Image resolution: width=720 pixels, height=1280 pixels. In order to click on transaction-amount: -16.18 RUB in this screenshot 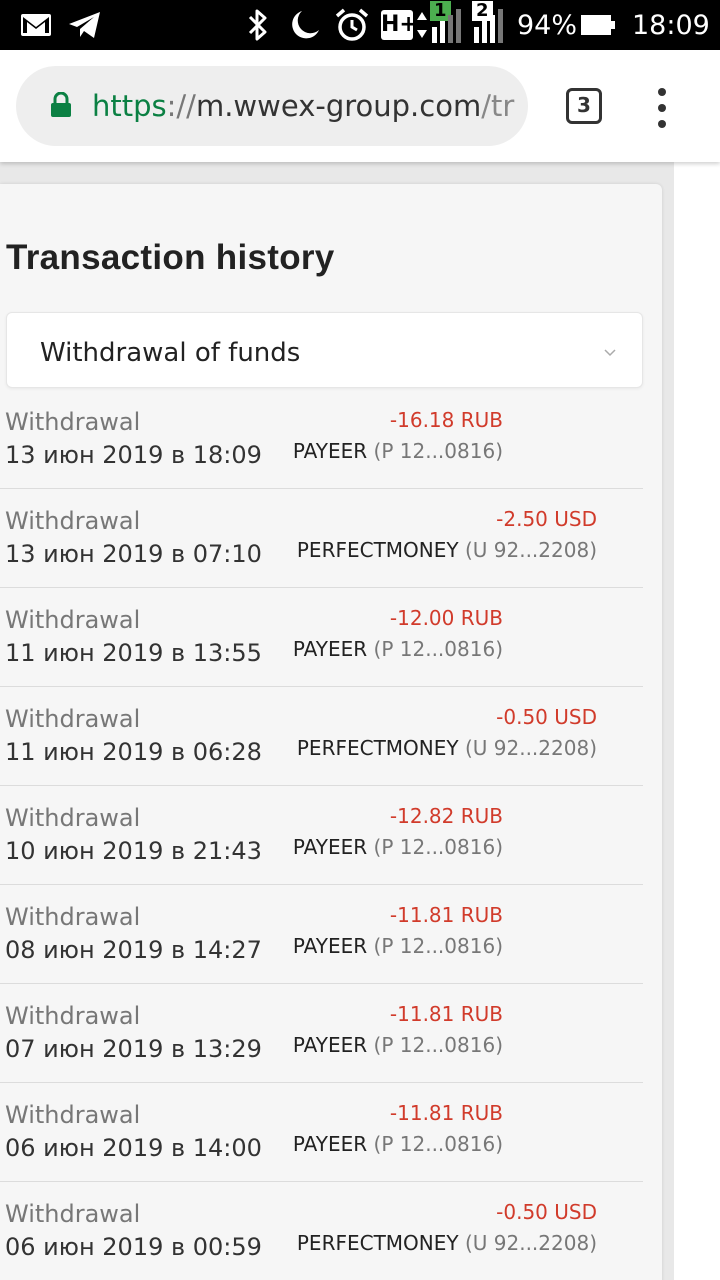, I will do `click(446, 420)`.